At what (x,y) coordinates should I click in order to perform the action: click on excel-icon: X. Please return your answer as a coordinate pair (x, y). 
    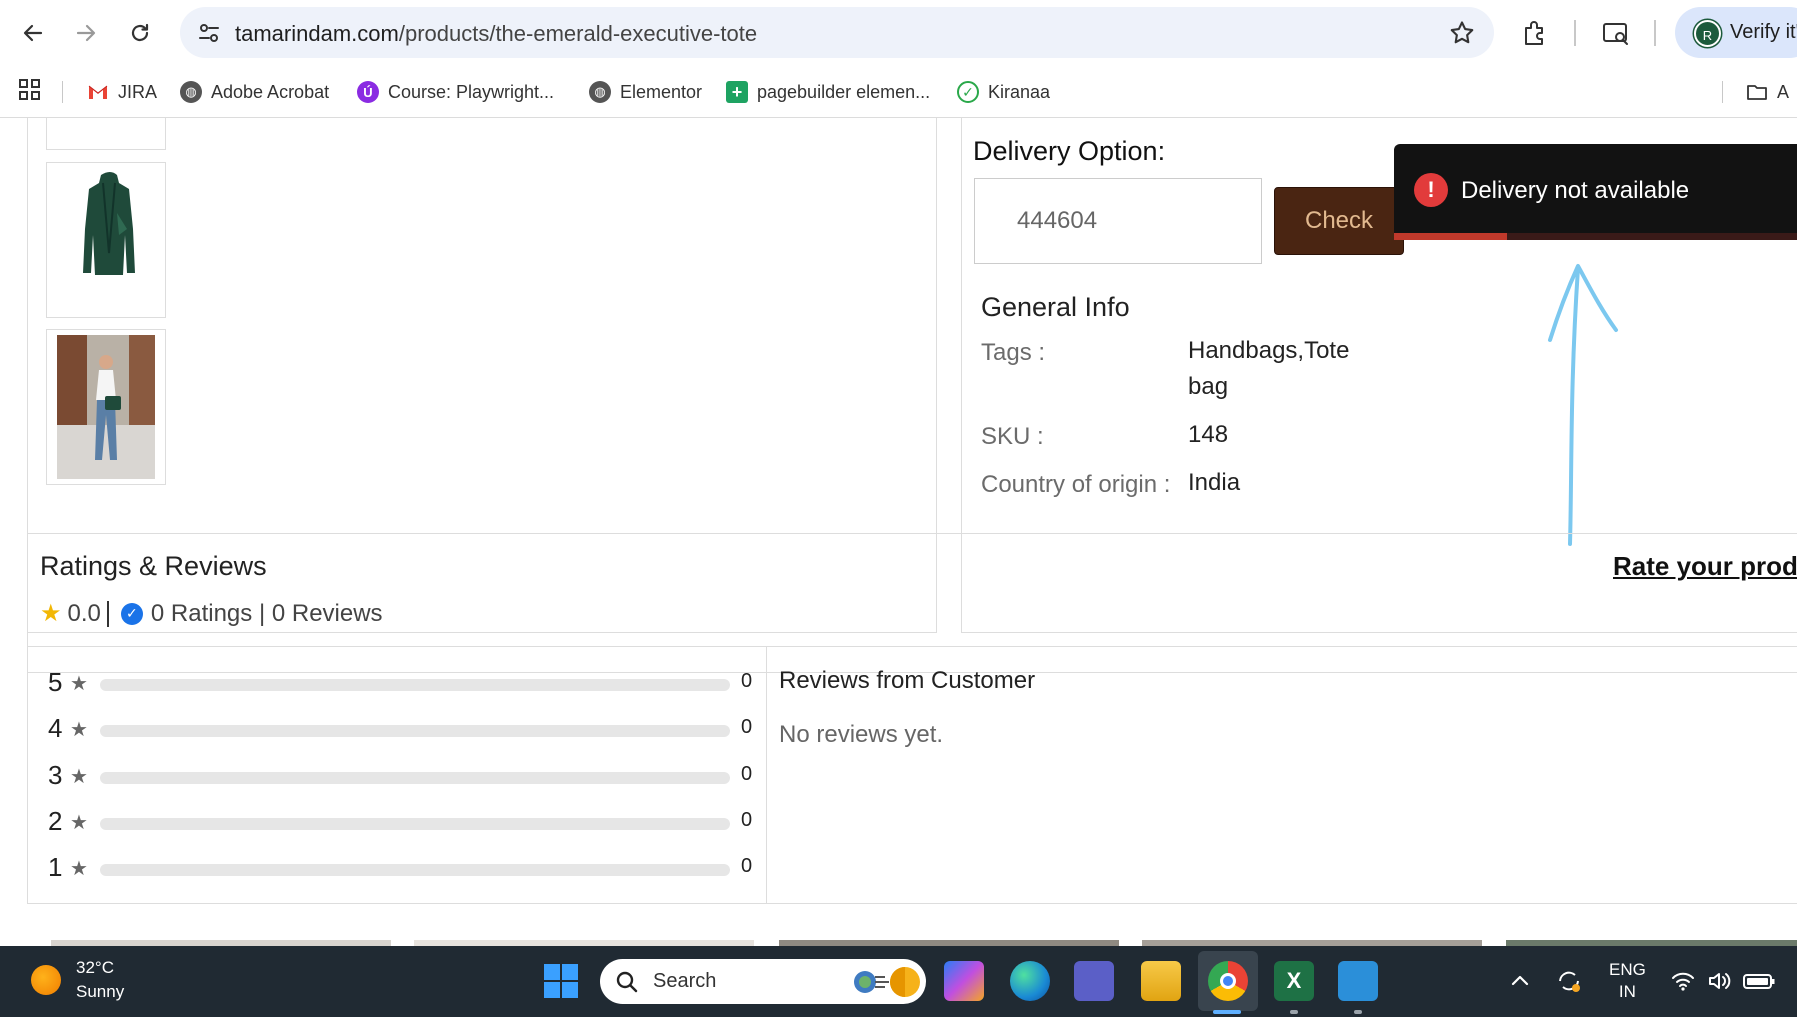
    Looking at the image, I should click on (1294, 981).